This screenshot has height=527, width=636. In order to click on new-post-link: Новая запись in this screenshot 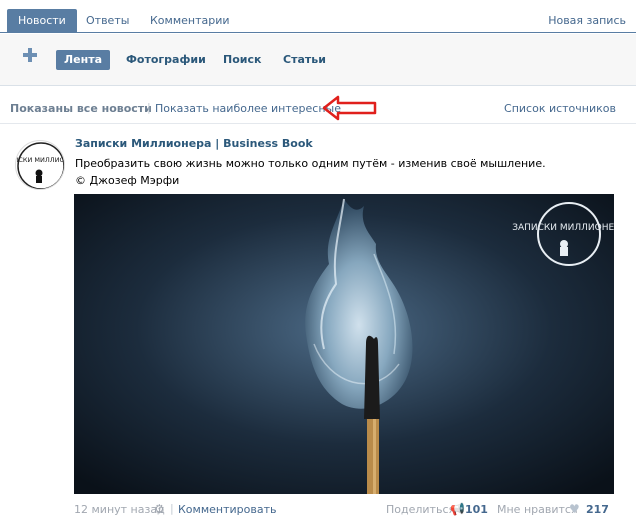, I will do `click(587, 21)`.